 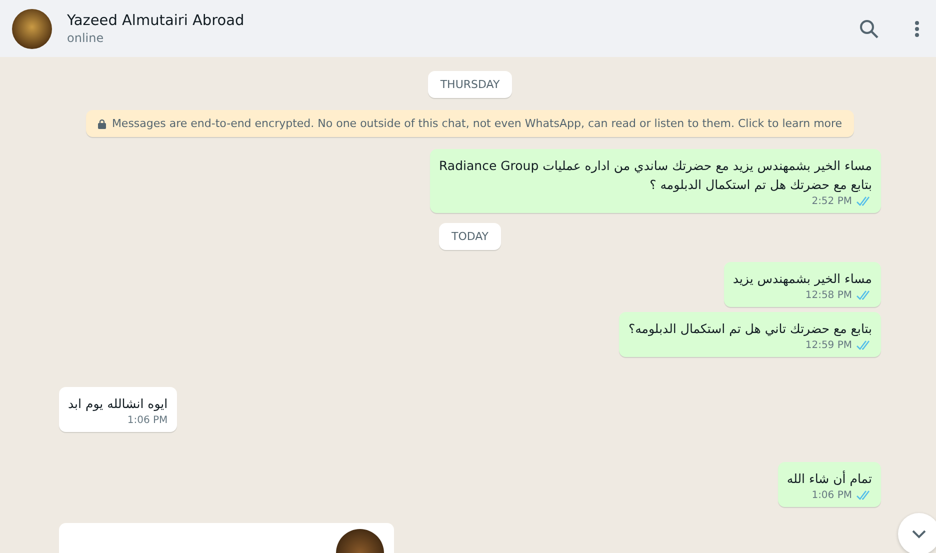 I want to click on message-time: 12:59 PM, so click(x=828, y=345).